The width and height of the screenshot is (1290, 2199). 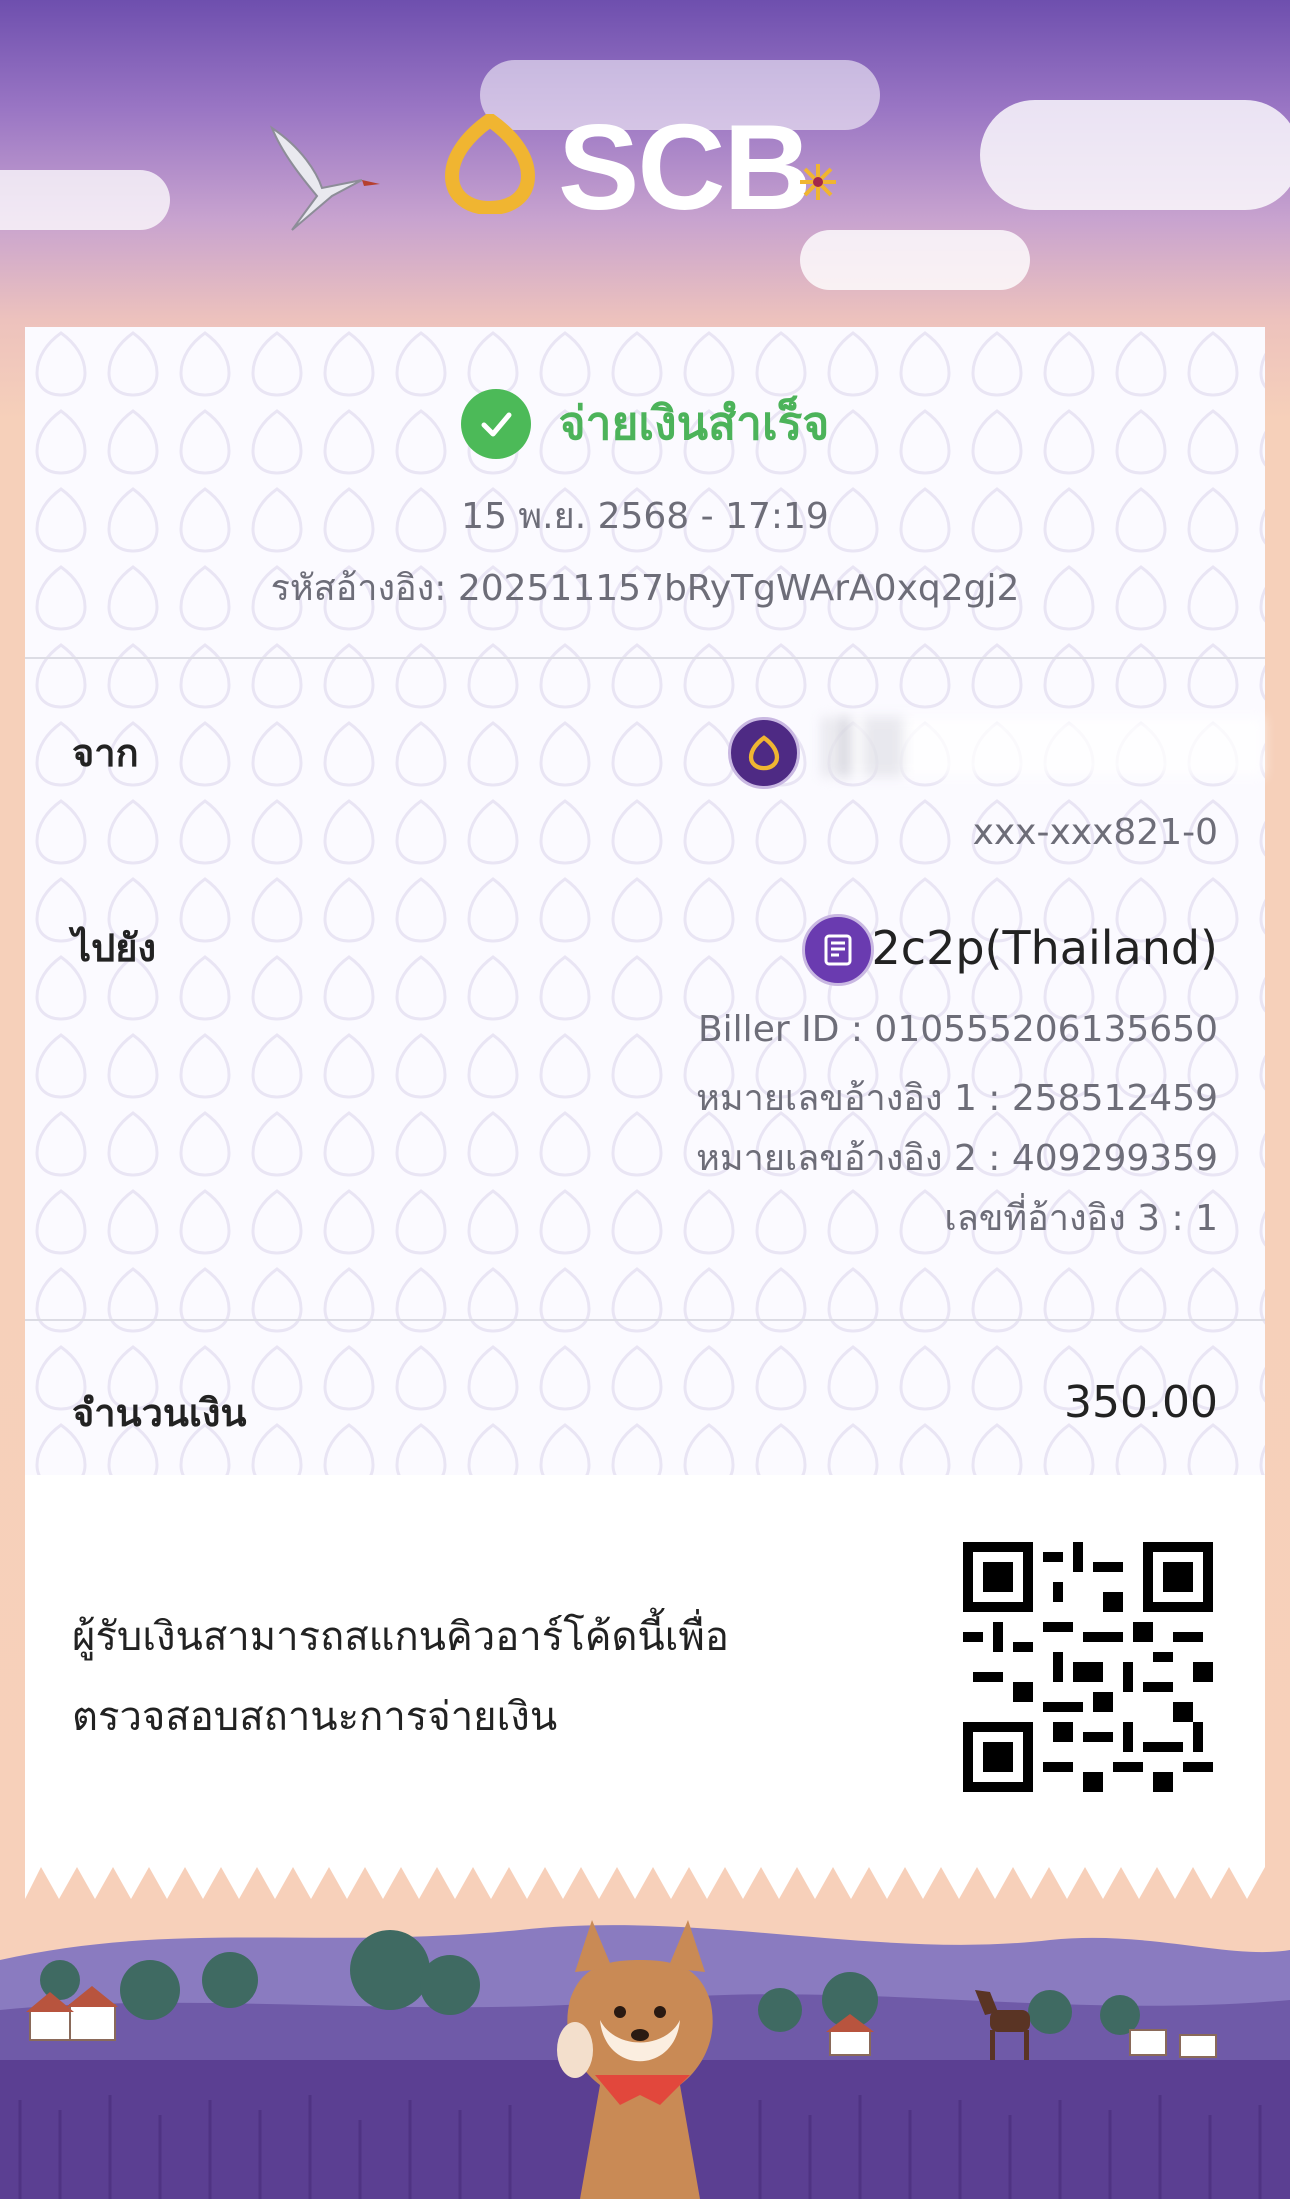 What do you see at coordinates (1044, 948) in the screenshot?
I see `biller-name: 2c2p(Thailand)` at bounding box center [1044, 948].